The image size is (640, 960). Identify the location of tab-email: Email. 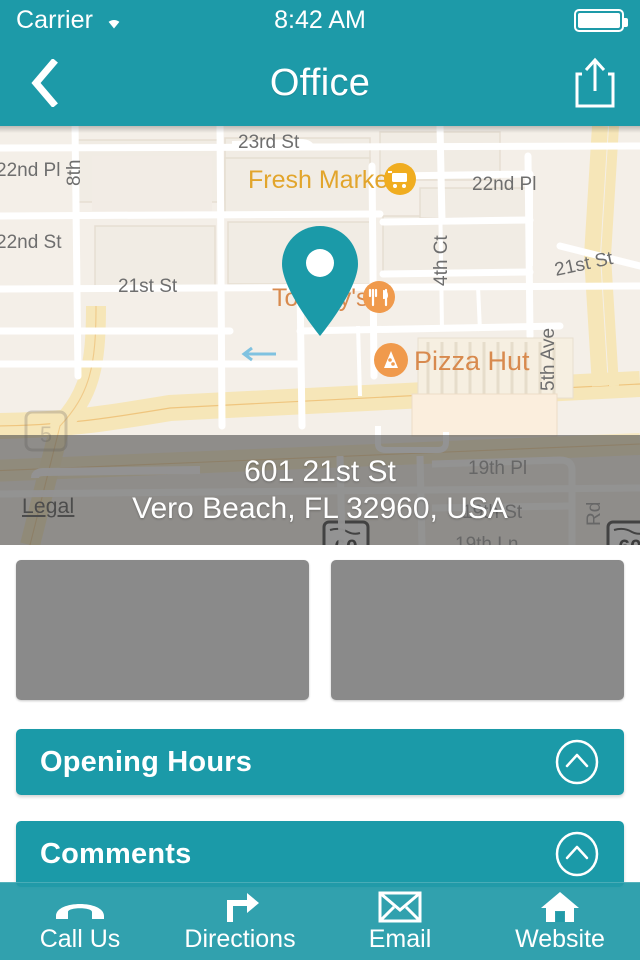
(400, 921).